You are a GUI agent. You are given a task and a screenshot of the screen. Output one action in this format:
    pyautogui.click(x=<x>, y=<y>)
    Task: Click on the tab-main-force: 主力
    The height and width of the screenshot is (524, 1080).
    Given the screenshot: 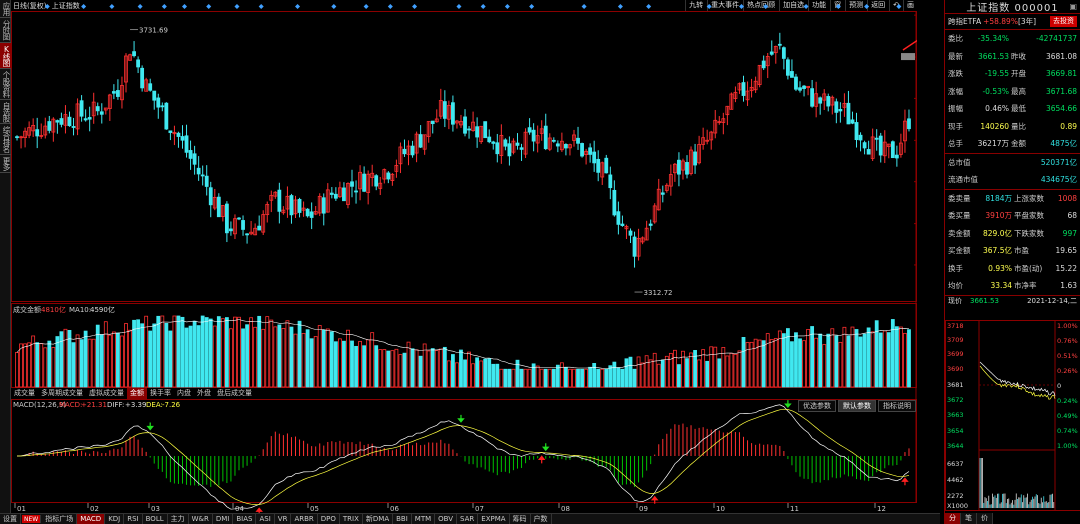 What is the action you would take?
    pyautogui.click(x=178, y=519)
    